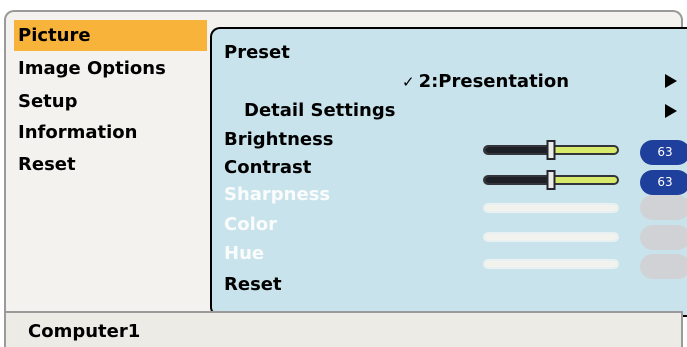 The image size is (687, 347). I want to click on contrast-slider-knob, so click(551, 180).